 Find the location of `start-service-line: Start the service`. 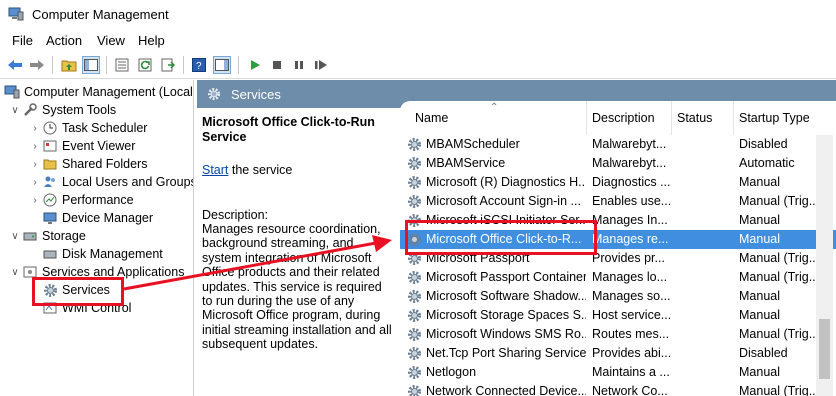

start-service-line: Start the service is located at coordinates (247, 170).